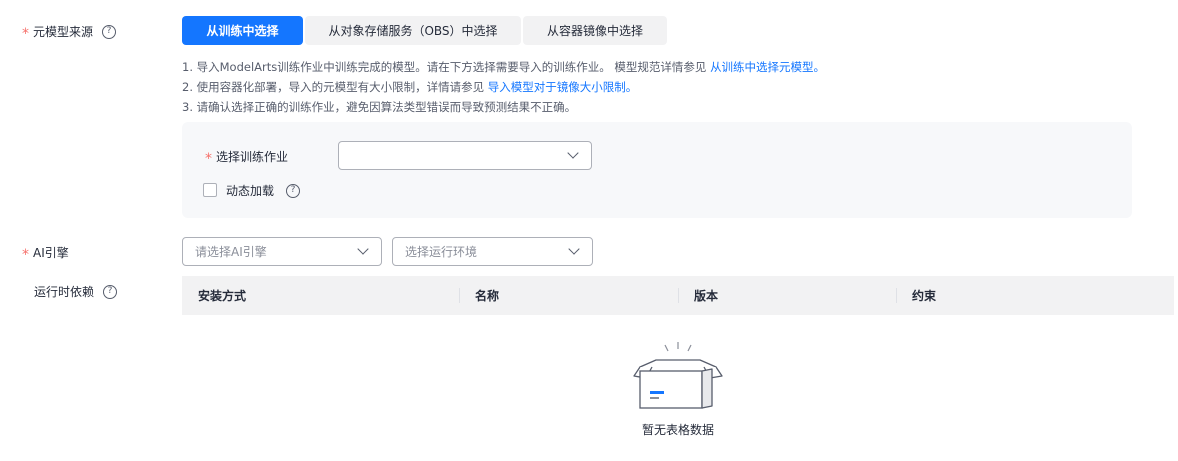 The width and height of the screenshot is (1178, 461). Describe the element at coordinates (210, 190) in the screenshot. I see `dynamic-loading-checkbox` at that location.